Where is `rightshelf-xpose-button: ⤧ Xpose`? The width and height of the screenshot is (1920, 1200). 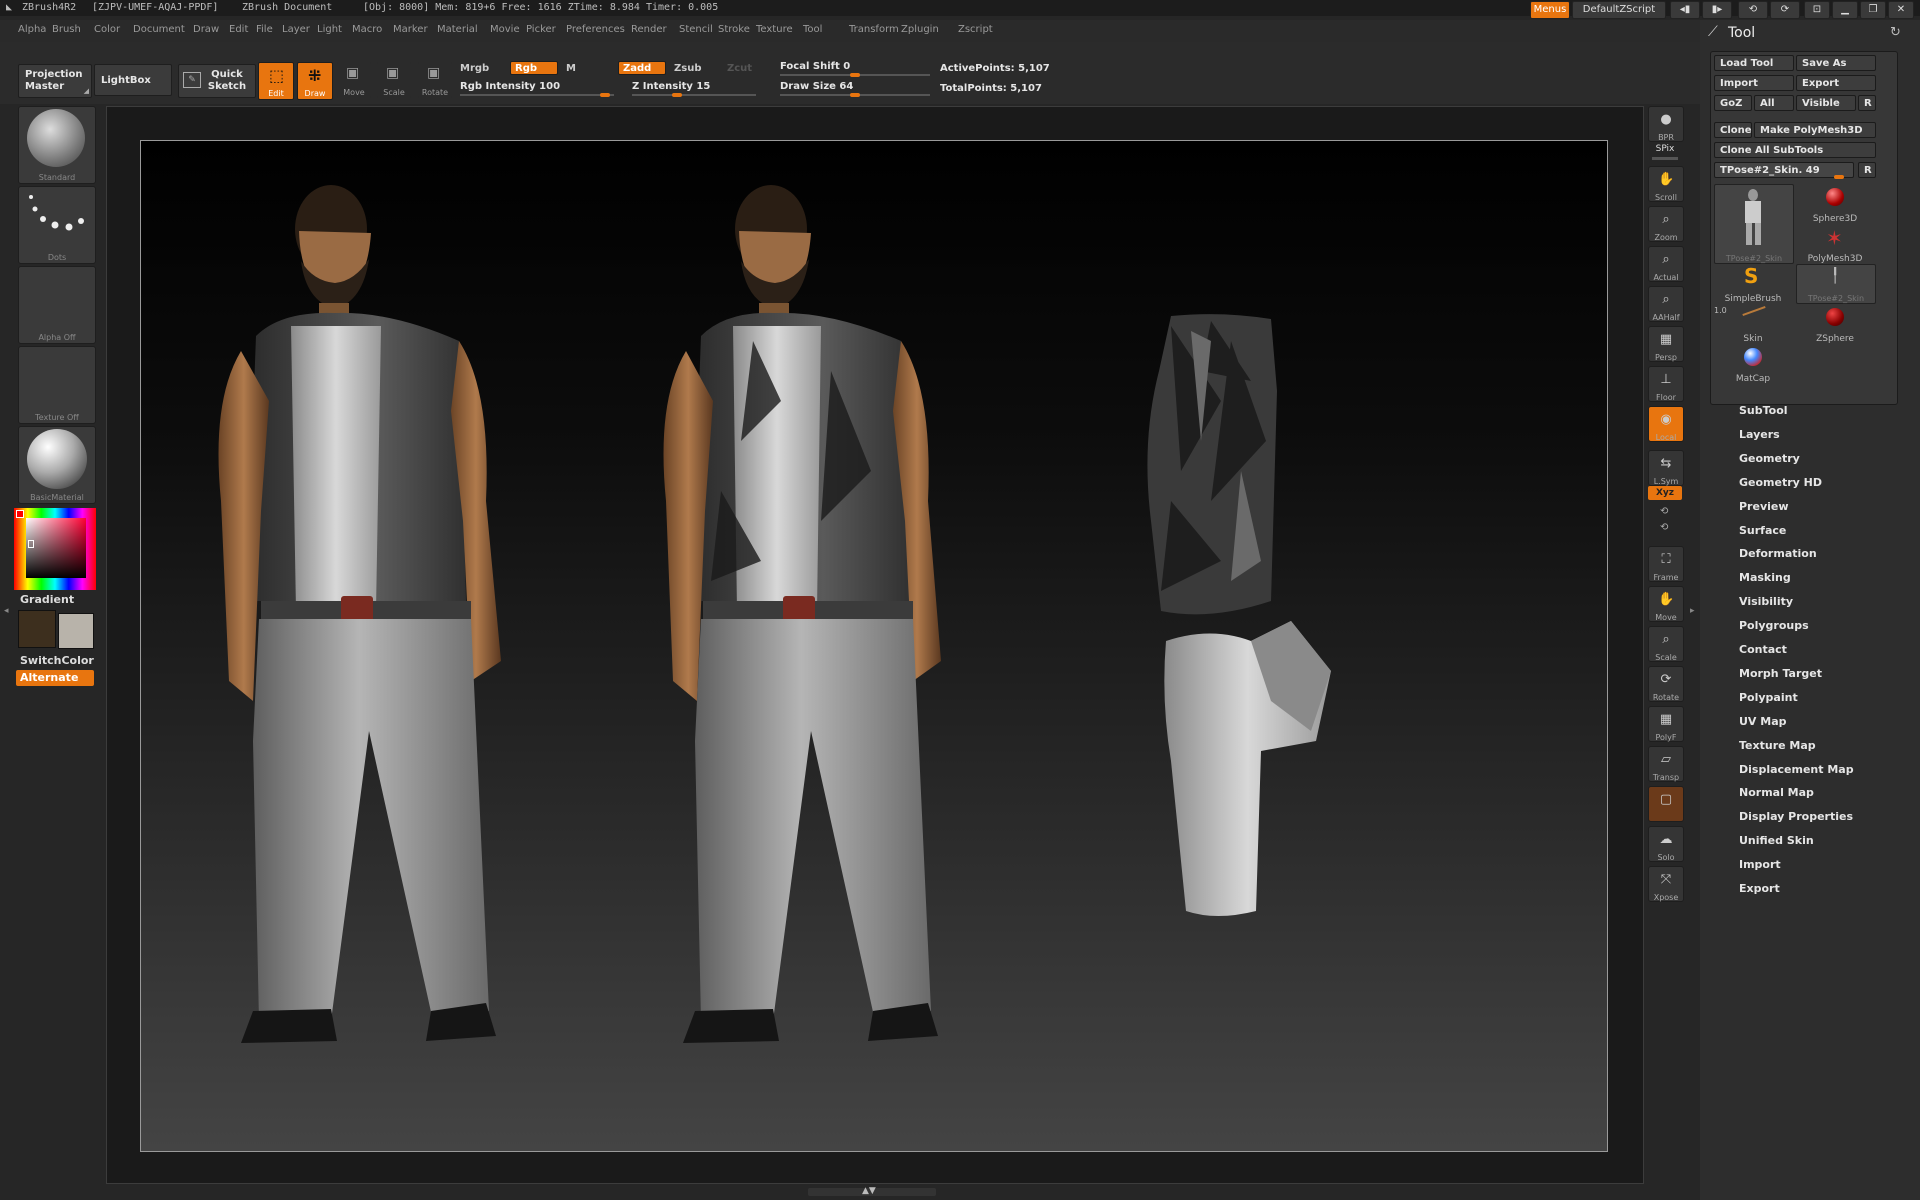 rightshelf-xpose-button: ⤧ Xpose is located at coordinates (1666, 884).